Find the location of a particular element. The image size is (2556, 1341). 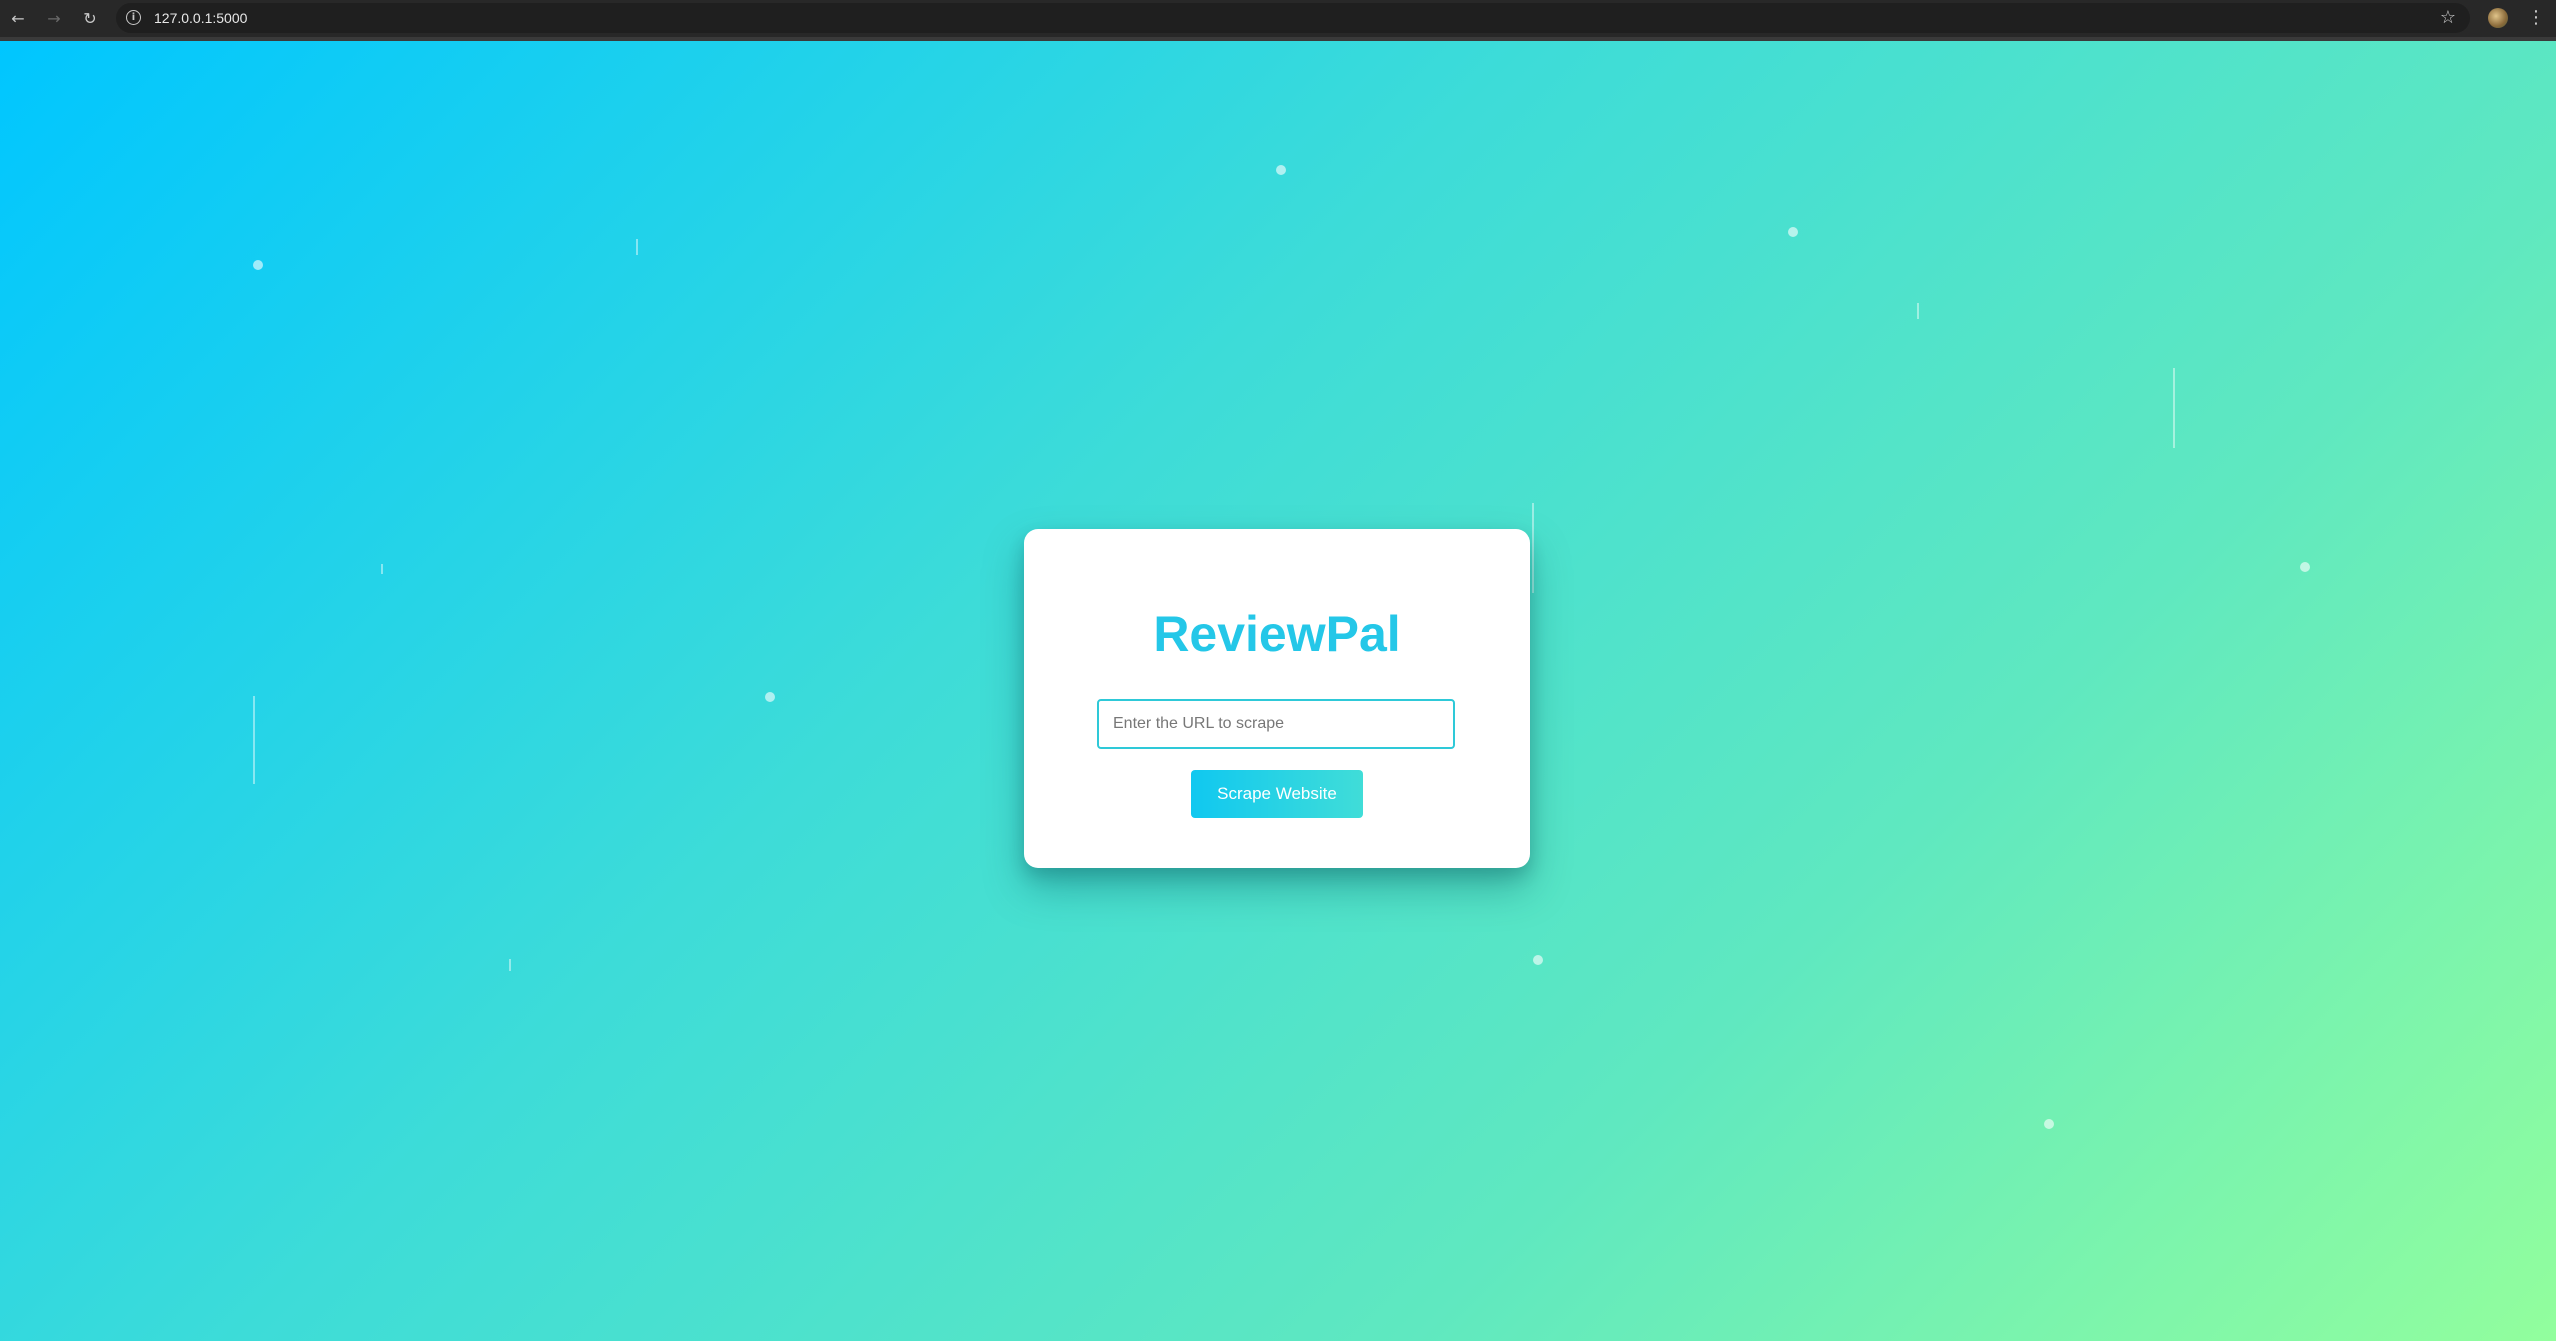

info-icon: i is located at coordinates (133, 17).